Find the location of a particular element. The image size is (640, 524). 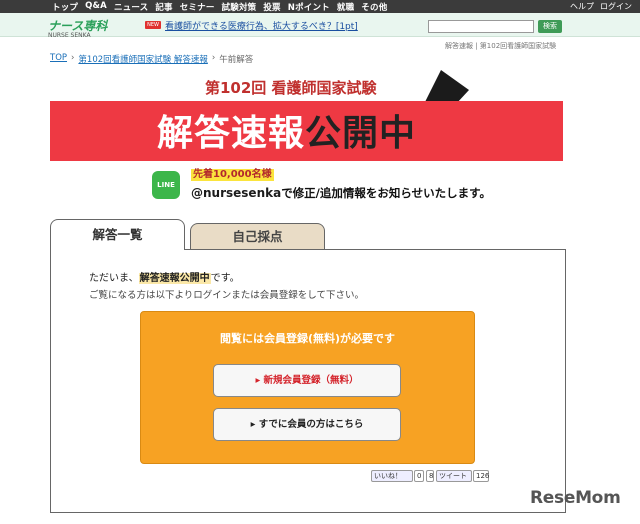

breadcrumb: TOP › 第102回看護師国家試験 解答速報 › 午前解答 is located at coordinates (151, 59).